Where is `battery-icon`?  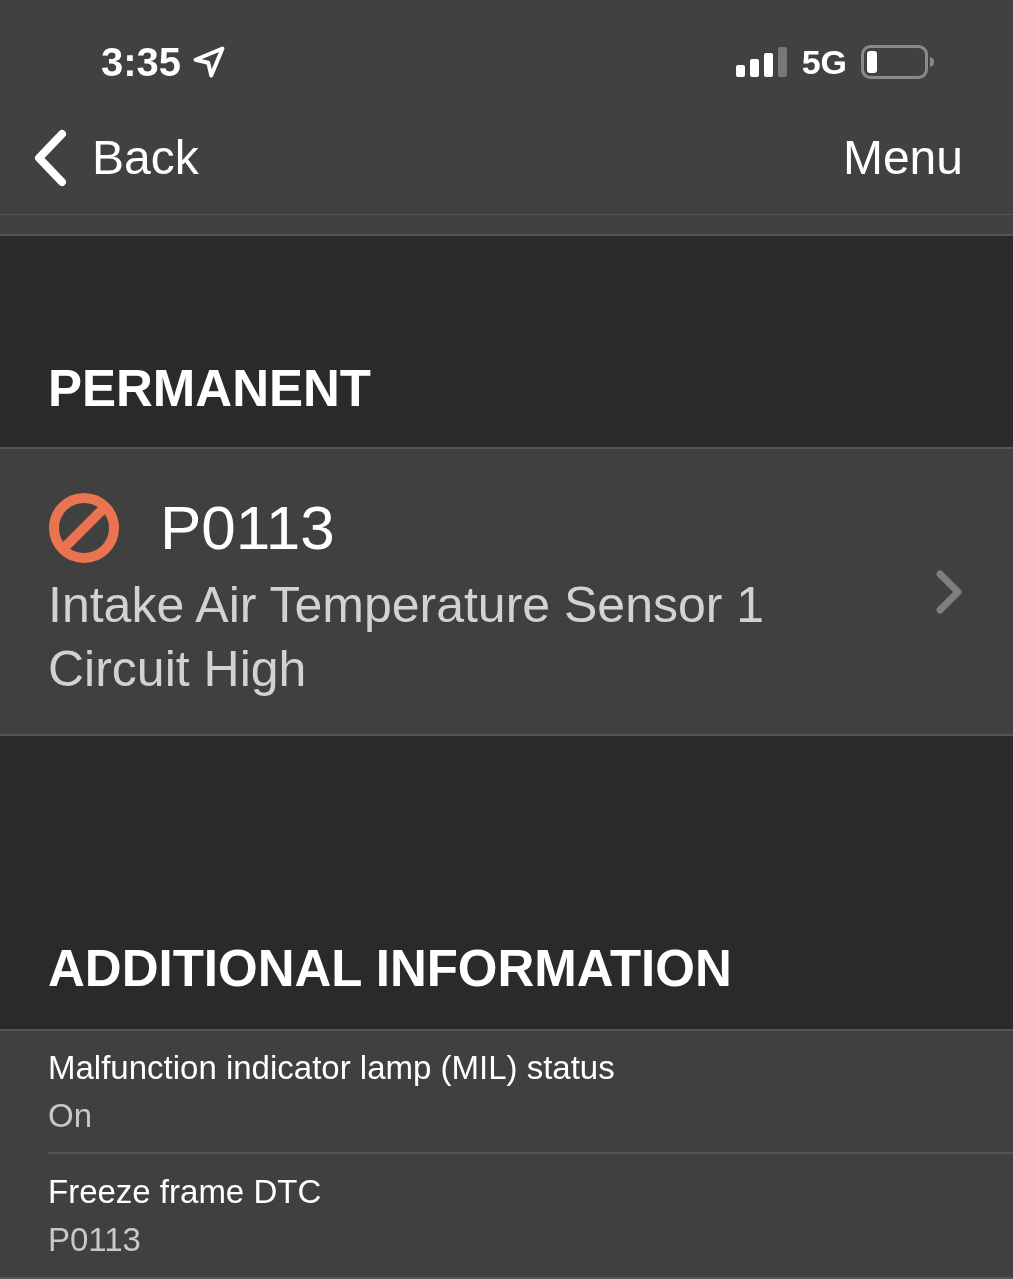
battery-icon is located at coordinates (898, 62).